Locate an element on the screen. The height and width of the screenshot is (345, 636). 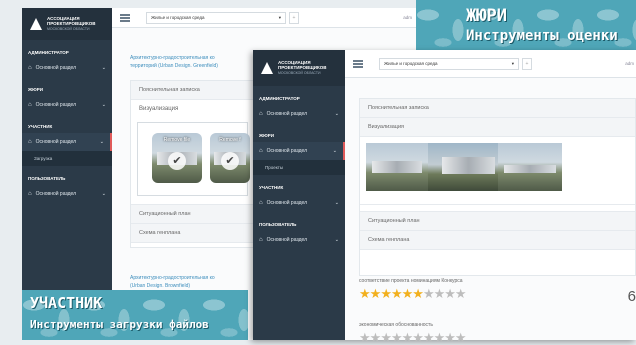
jury-banner: ЖЮРИ Инструменты оценки is located at coordinates (526, 27).